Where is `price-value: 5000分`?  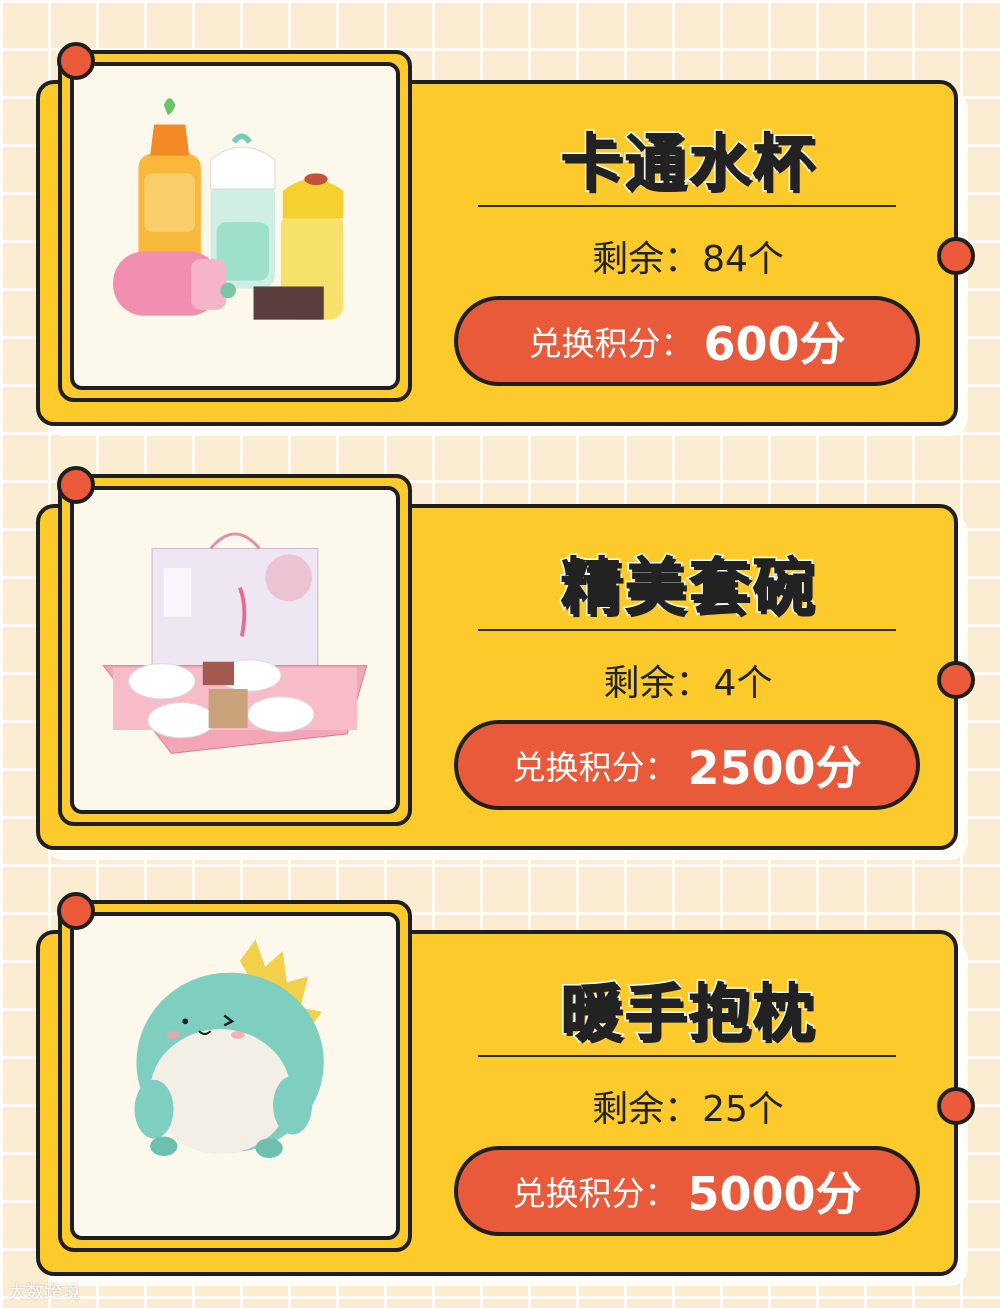
price-value: 5000分 is located at coordinates (774, 1194).